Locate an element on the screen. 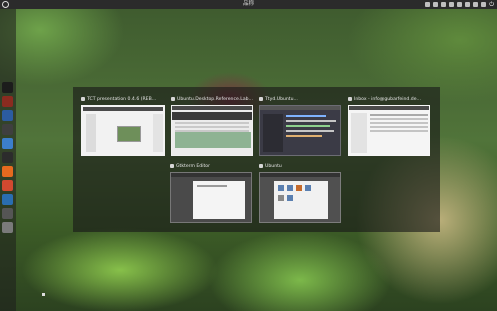  volume-icon is located at coordinates (460, 4).